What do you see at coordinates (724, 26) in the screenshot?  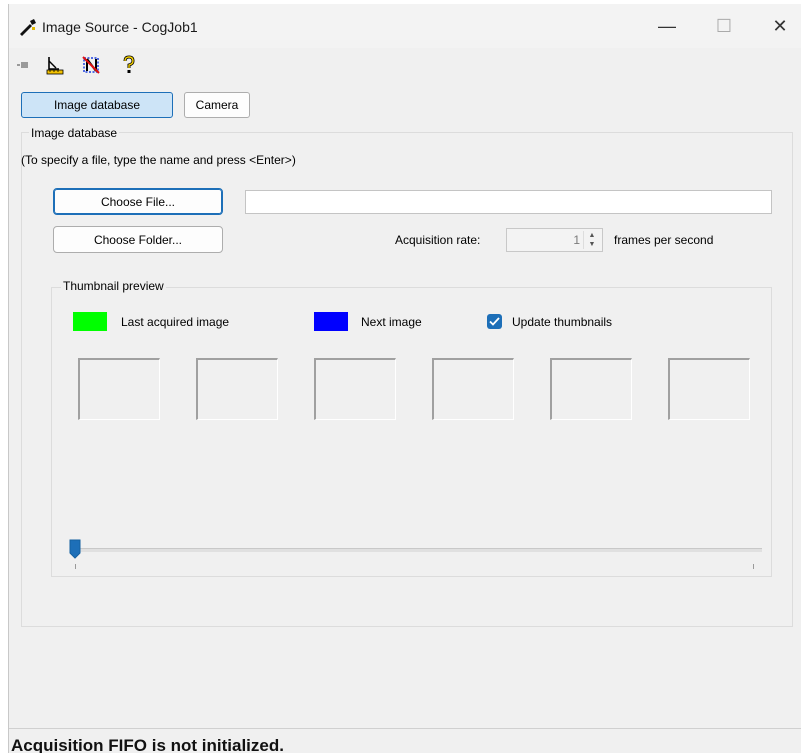 I see `maximize-button: ☐` at bounding box center [724, 26].